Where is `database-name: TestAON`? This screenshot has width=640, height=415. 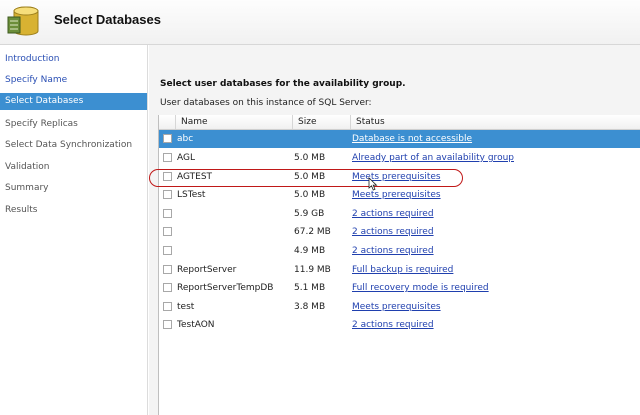
database-name: TestAON is located at coordinates (196, 325).